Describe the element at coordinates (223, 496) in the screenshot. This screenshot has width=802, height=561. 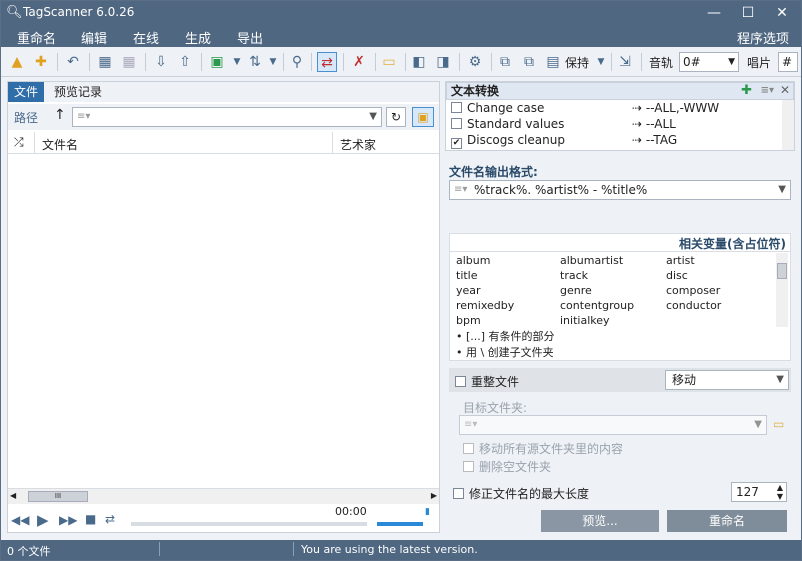
I see `horizontal-scrollbar: ◀ III ▶` at that location.